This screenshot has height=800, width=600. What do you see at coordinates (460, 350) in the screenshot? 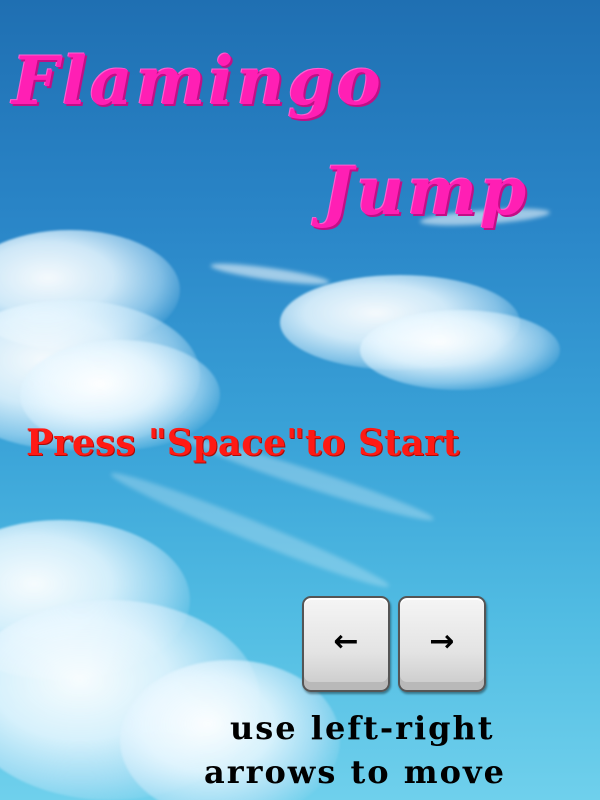
I see `cloud` at bounding box center [460, 350].